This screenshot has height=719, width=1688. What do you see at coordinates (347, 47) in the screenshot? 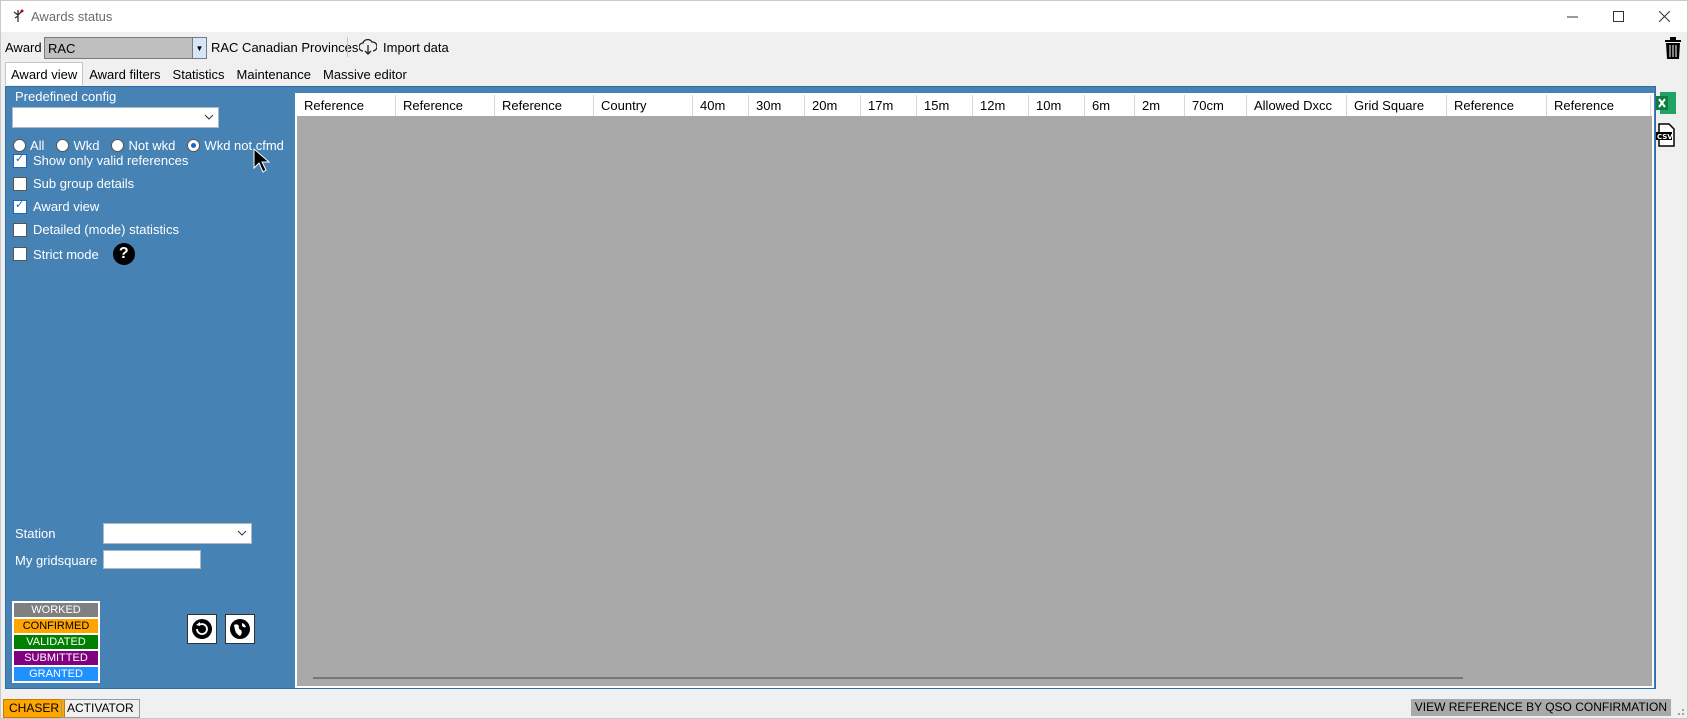
I see `toolbar-separator` at bounding box center [347, 47].